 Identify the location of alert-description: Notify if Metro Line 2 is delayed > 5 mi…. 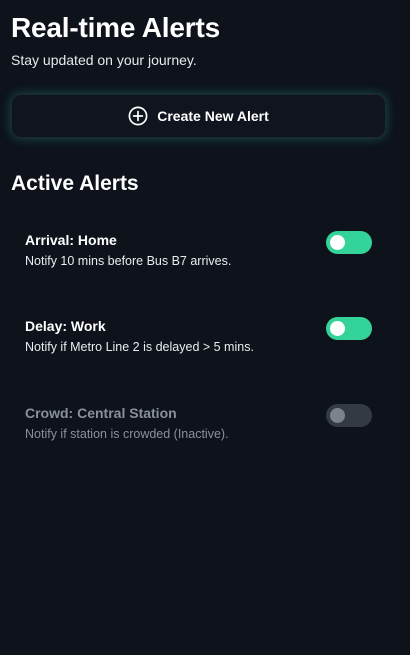
(139, 347).